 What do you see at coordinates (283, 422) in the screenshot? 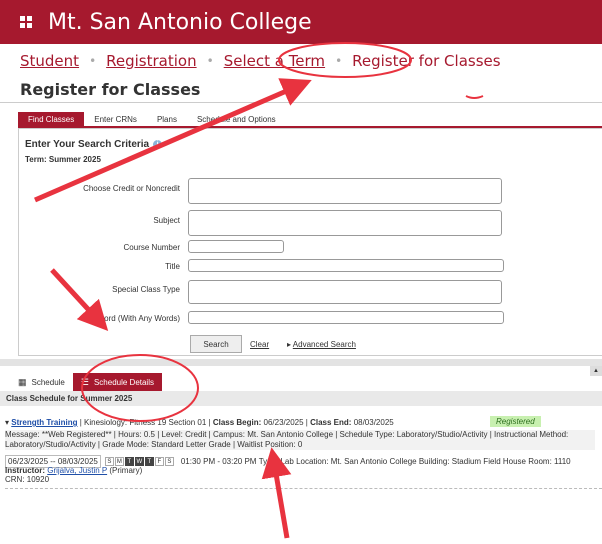
I see `class-begin: 06/23/2025` at bounding box center [283, 422].